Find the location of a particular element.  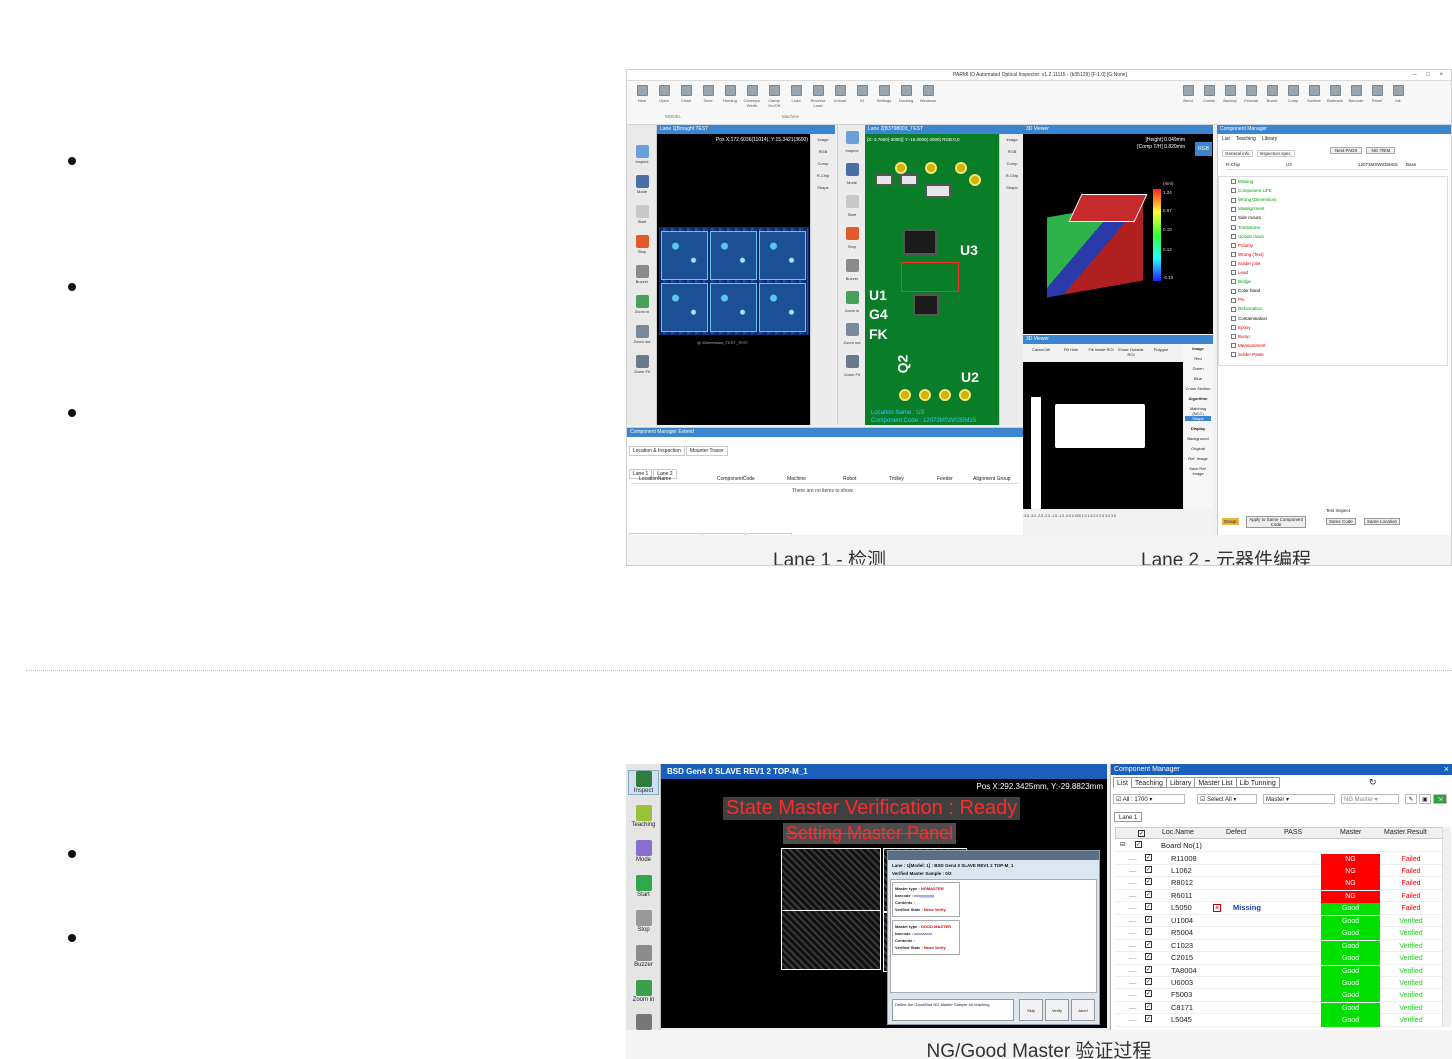

ribbon-button: Board is located at coordinates (1272, 94).